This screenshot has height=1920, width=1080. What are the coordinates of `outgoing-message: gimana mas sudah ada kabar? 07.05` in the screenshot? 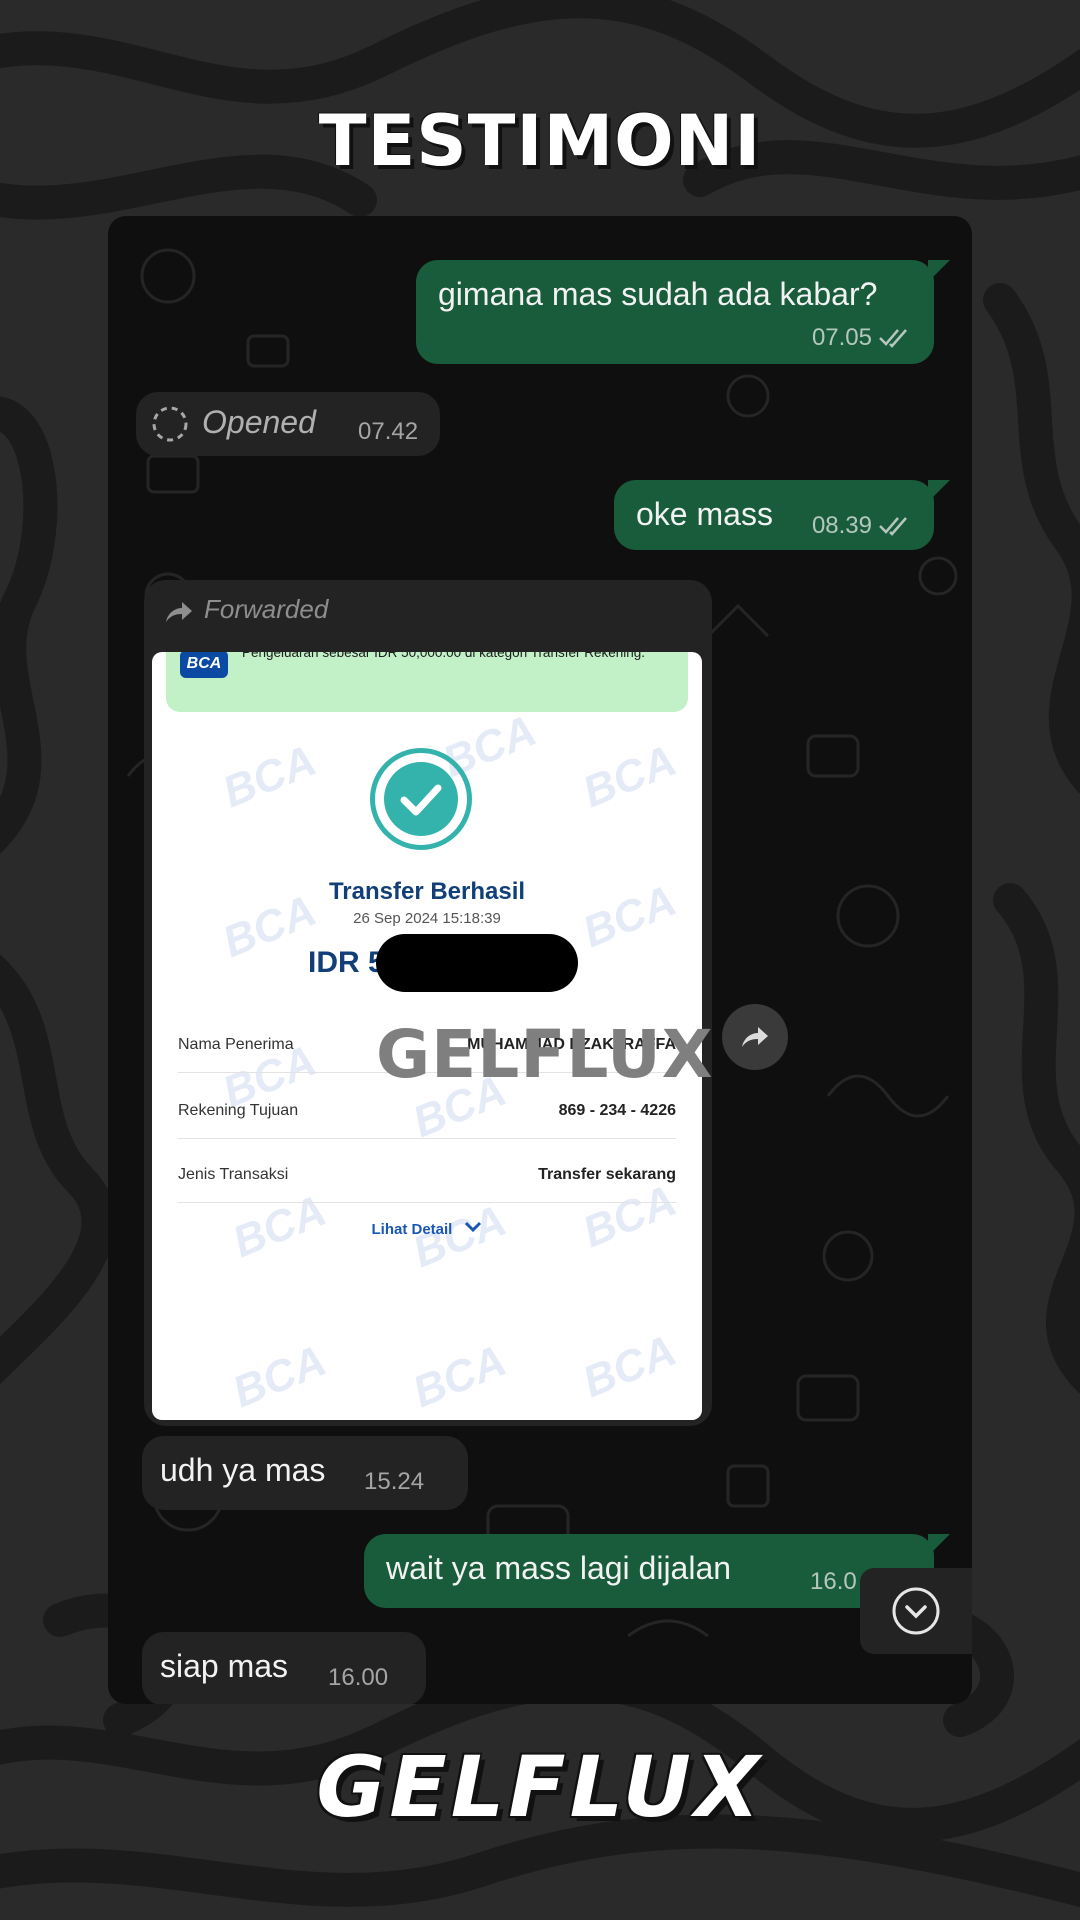 It's located at (675, 312).